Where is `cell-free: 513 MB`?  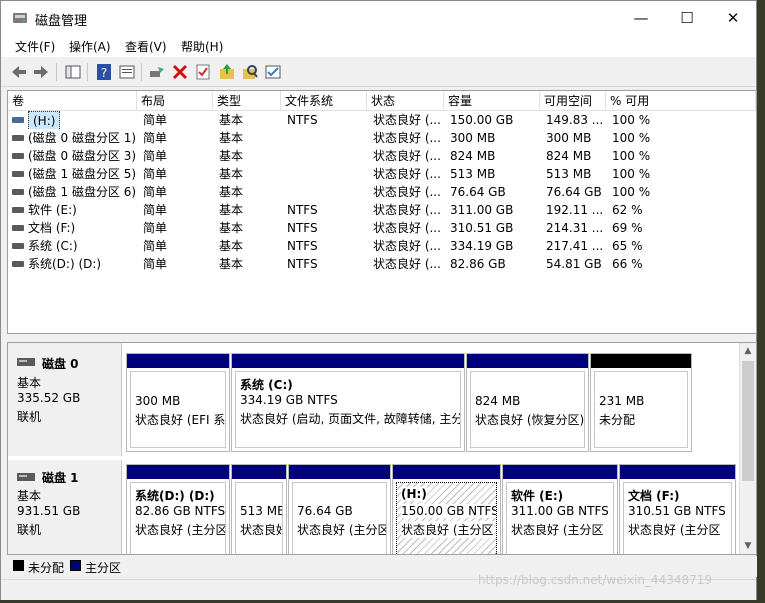
cell-free: 513 MB is located at coordinates (569, 174).